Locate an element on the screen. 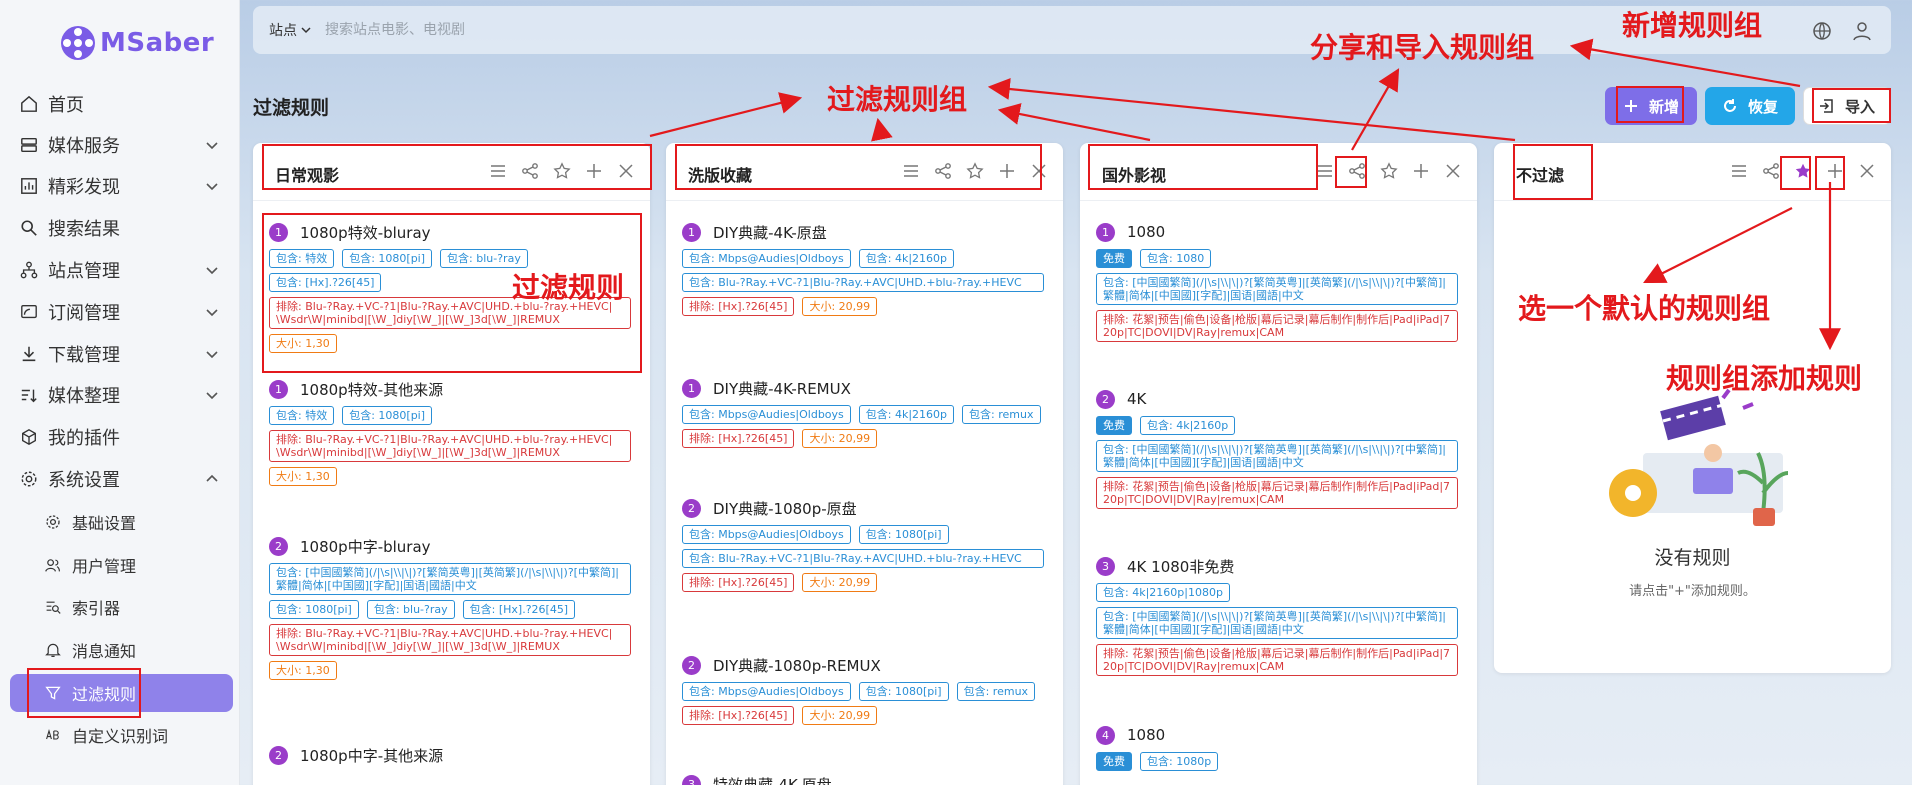 Image resolution: width=1912 pixels, height=785 pixels. chart-icon is located at coordinates (29, 186).